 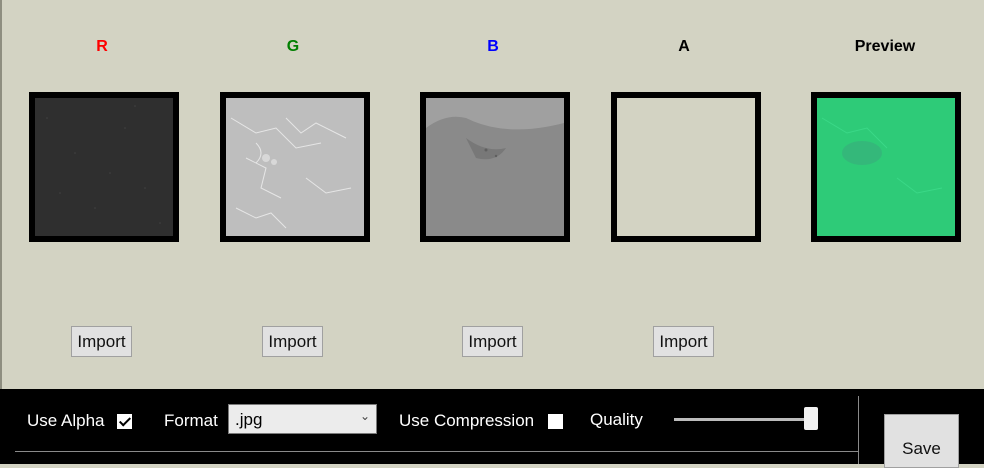 What do you see at coordinates (495, 167) in the screenshot?
I see `b-channel-image` at bounding box center [495, 167].